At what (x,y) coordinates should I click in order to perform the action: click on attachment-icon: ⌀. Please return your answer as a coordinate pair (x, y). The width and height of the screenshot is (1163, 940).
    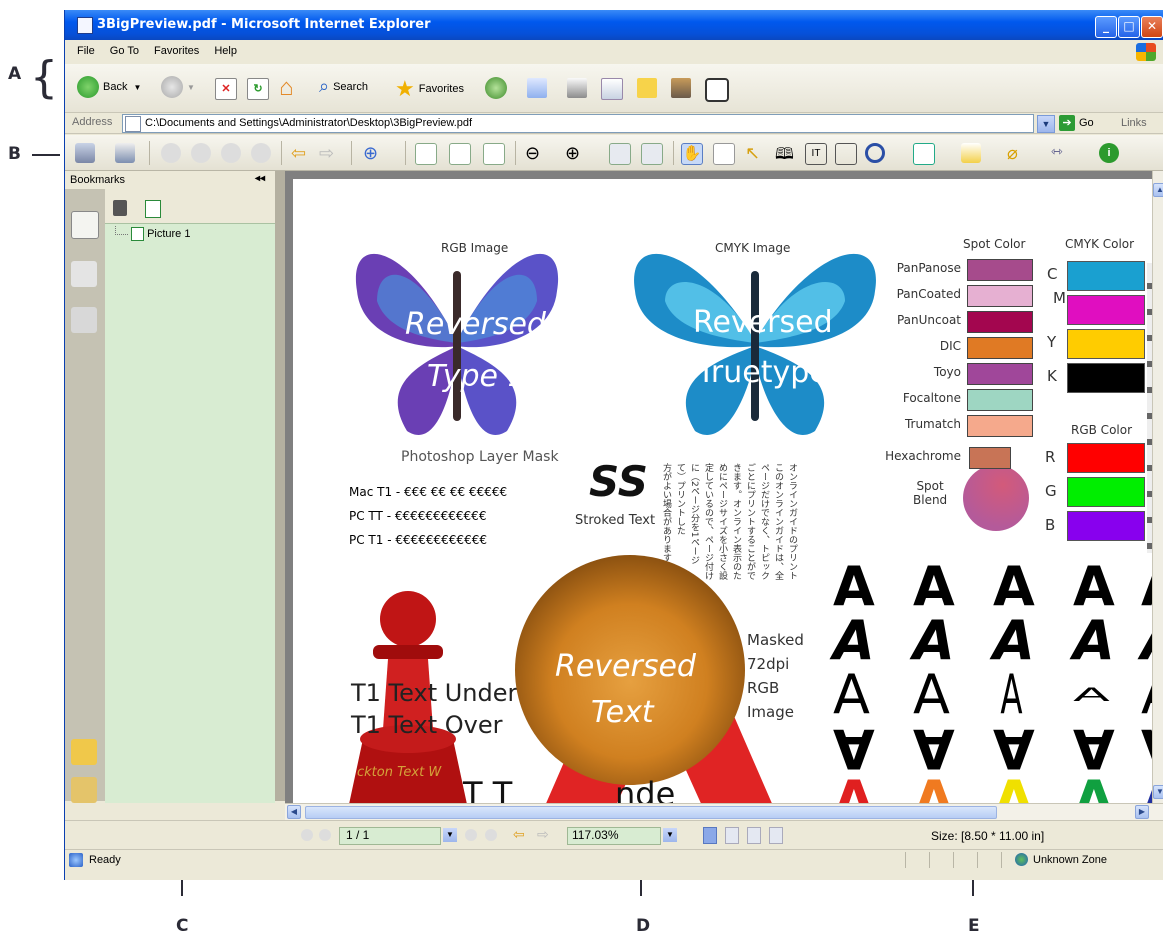
    Looking at the image, I should click on (1017, 153).